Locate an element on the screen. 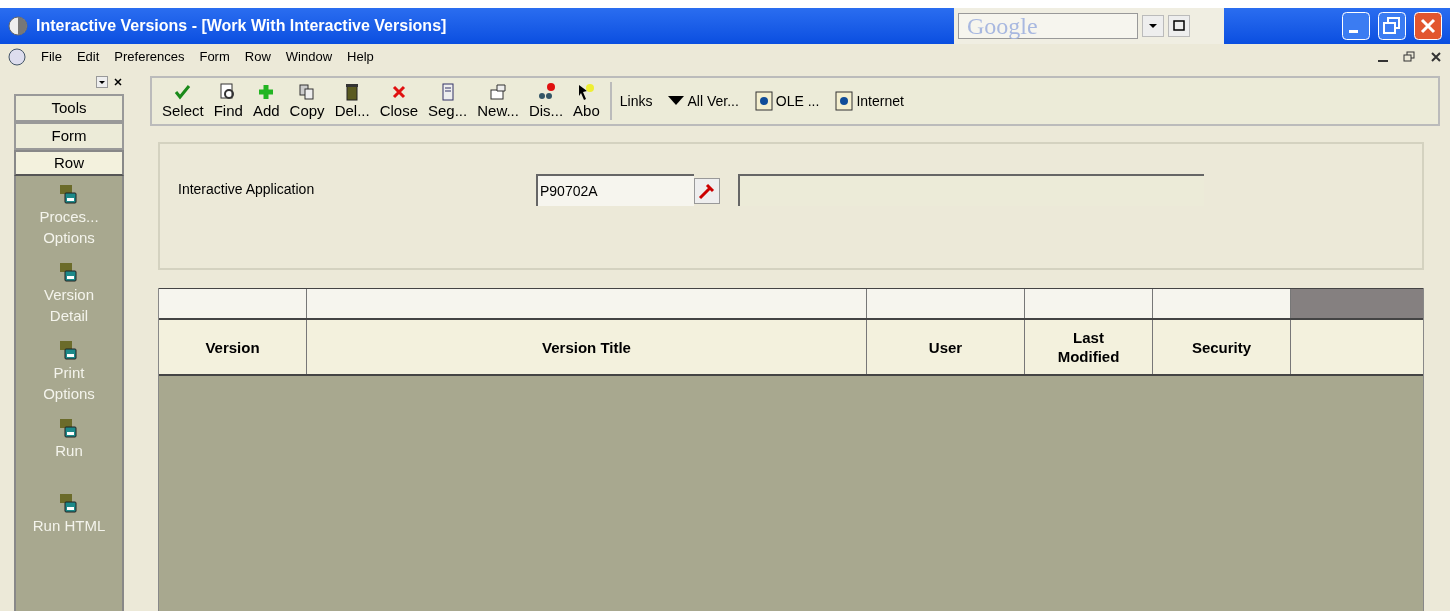  visual-assist-icon is located at coordinates (707, 191).